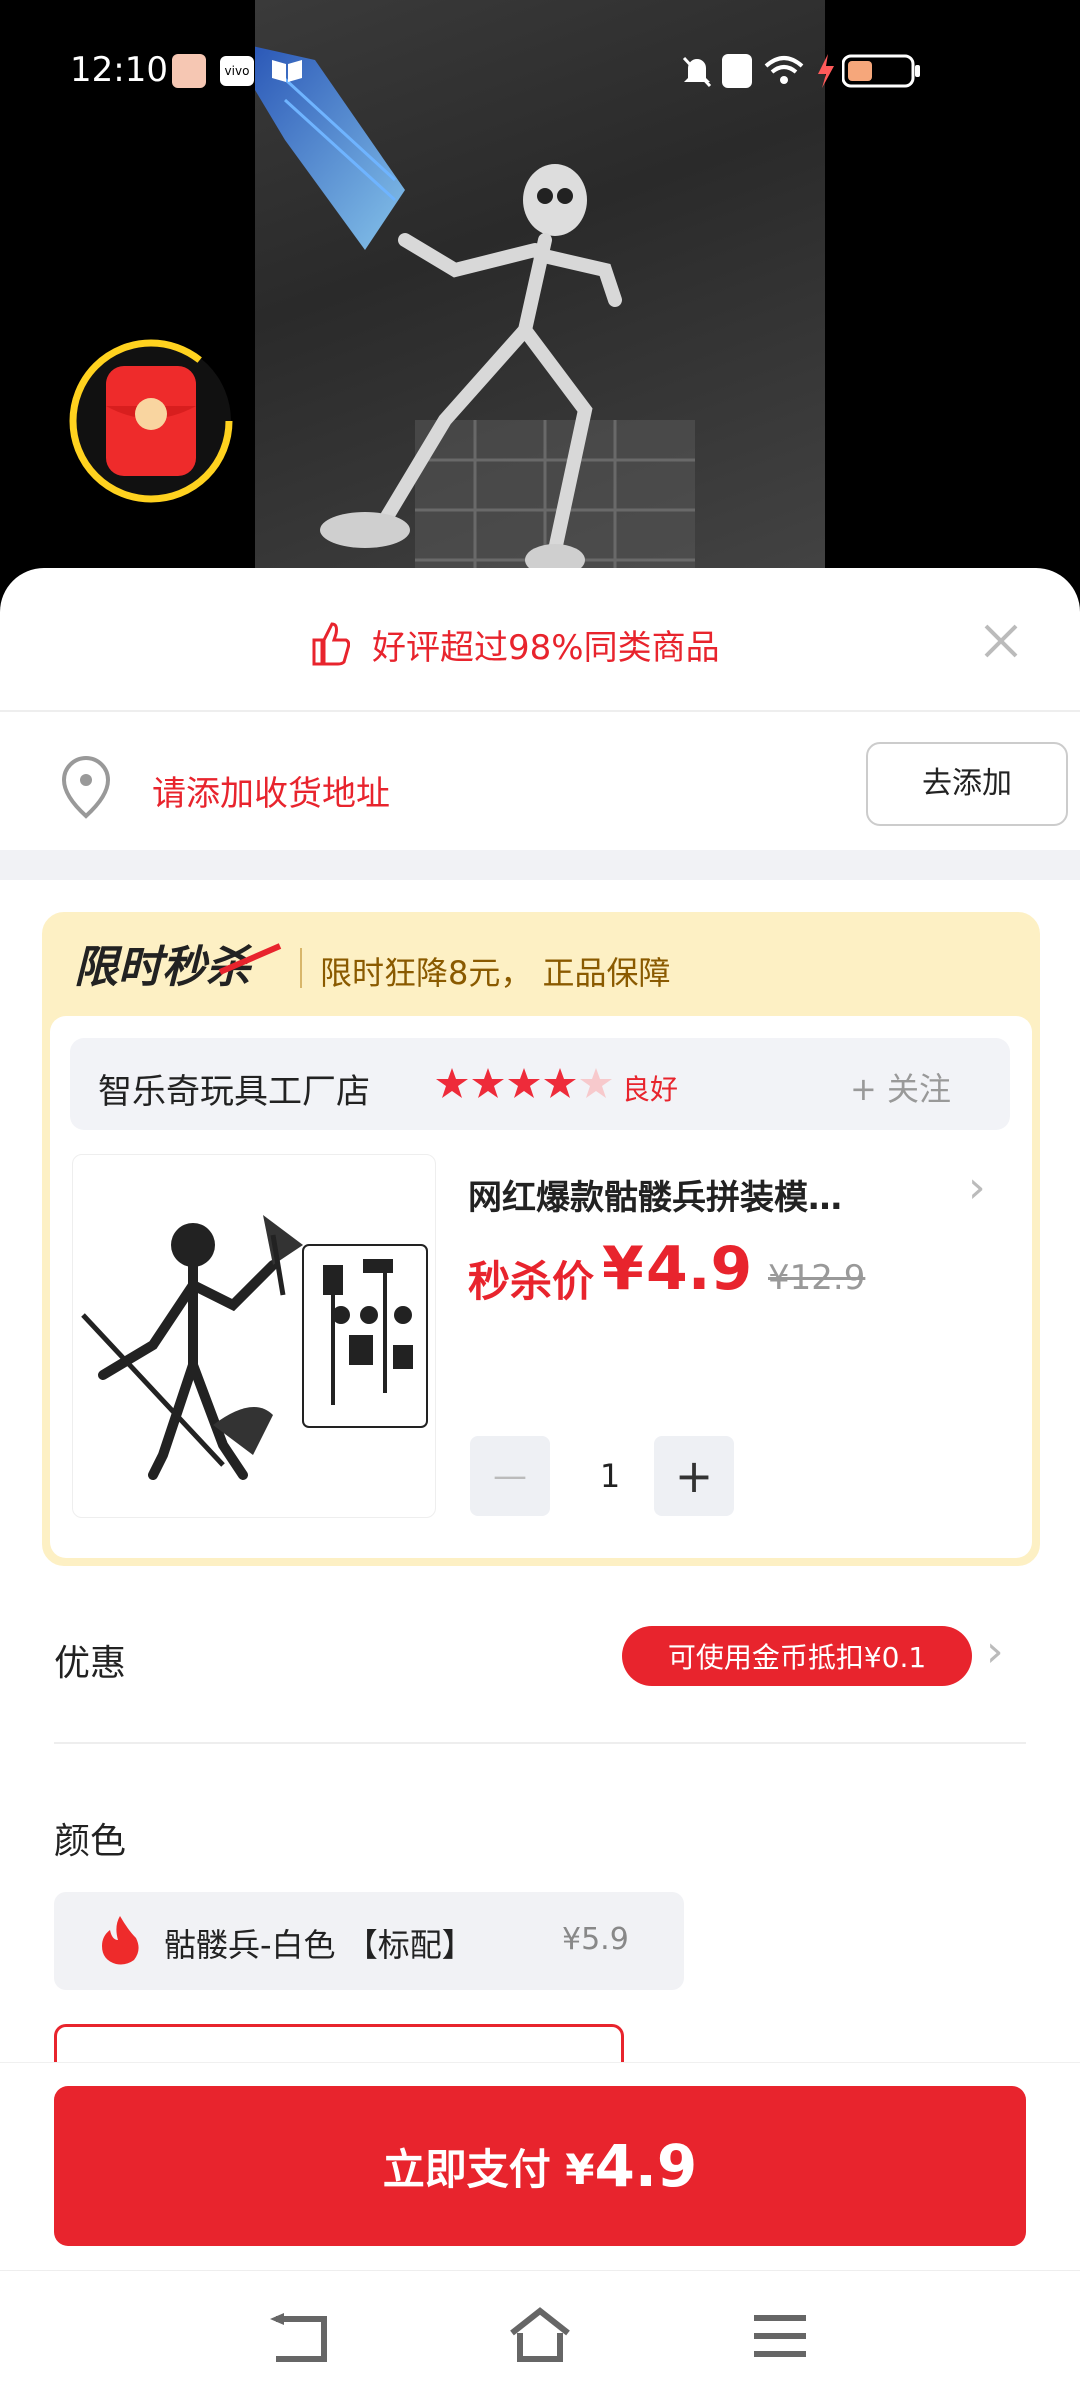  What do you see at coordinates (301, 968) in the screenshot?
I see `logo-divider` at bounding box center [301, 968].